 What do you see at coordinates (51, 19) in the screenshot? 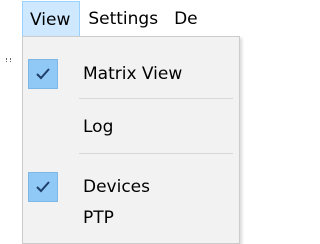
I see `menu-view: View` at bounding box center [51, 19].